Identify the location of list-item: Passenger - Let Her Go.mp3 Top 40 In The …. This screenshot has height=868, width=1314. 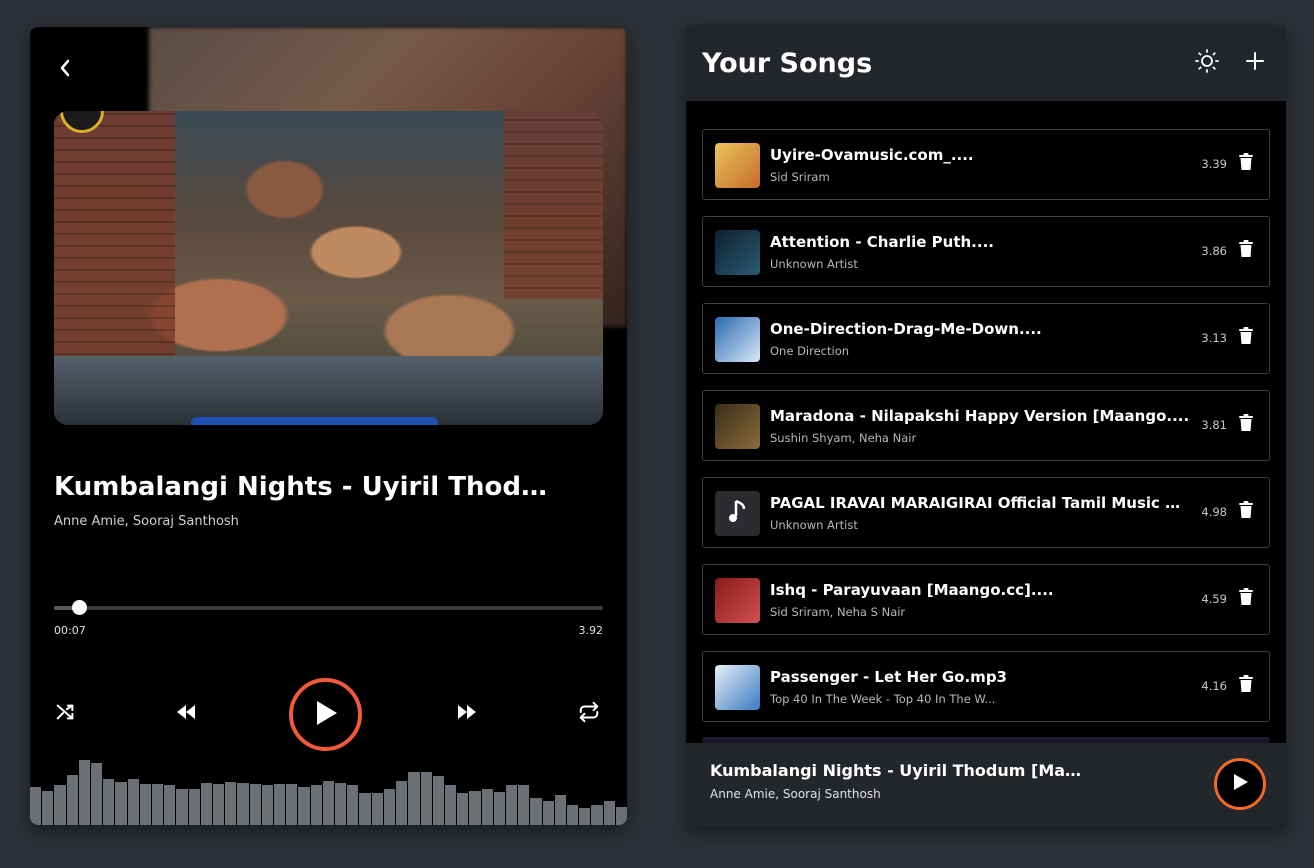
(986, 686).